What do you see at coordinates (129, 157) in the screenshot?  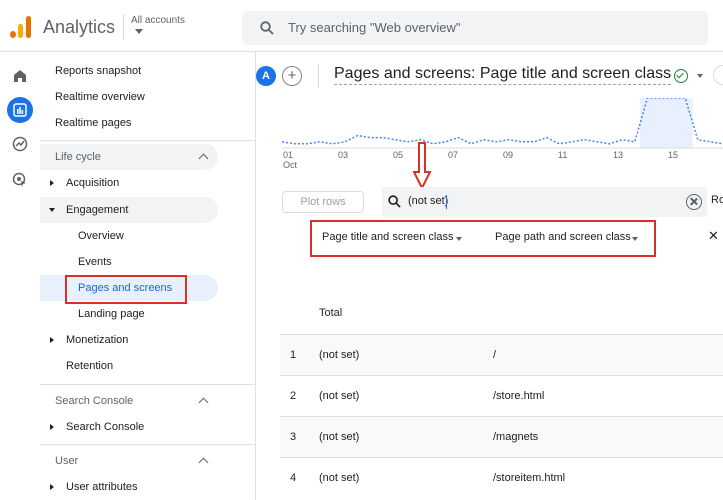 I see `sidebar-section-lifecycle: Life cycle` at bounding box center [129, 157].